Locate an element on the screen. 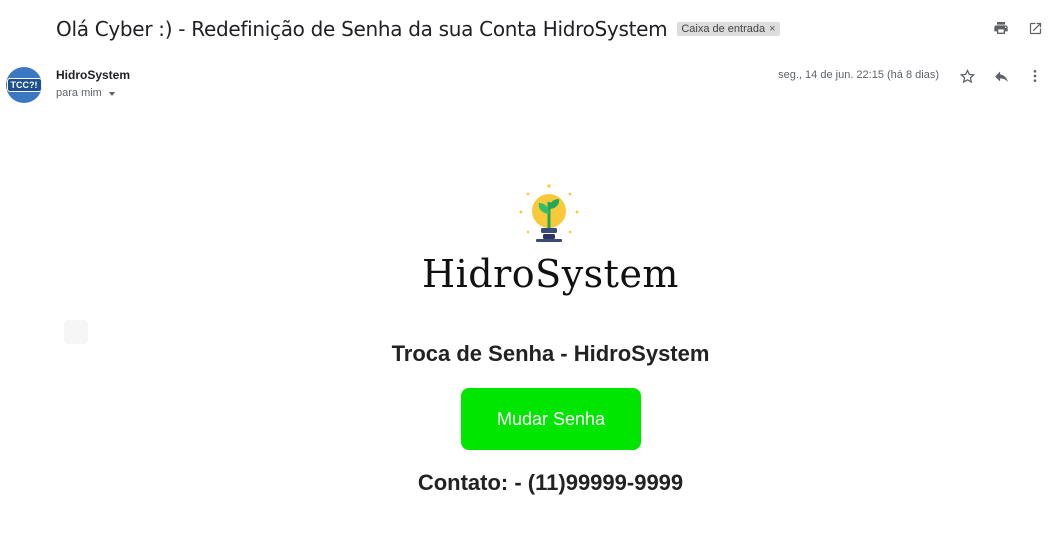 The image size is (1057, 539). avatar-badge-text: TCC?! is located at coordinates (24, 85).